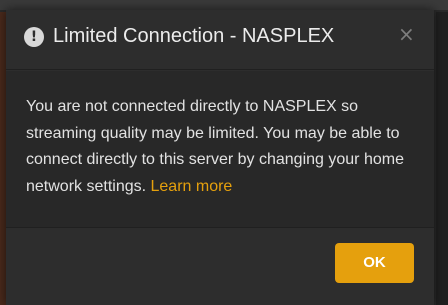  I want to click on exclamation-circle-icon: !, so click(34, 37).